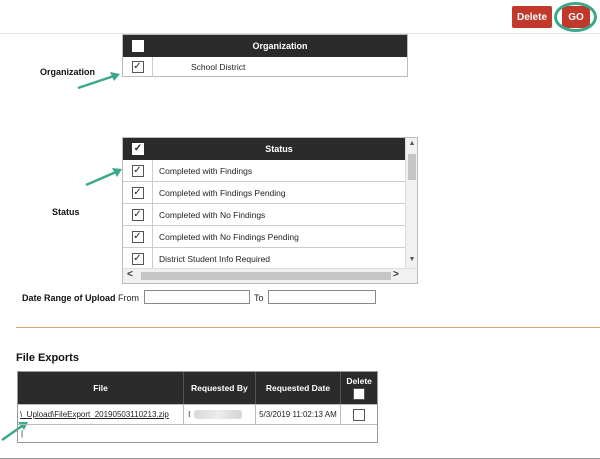 The width and height of the screenshot is (600, 459). Describe the element at coordinates (359, 394) in the screenshot. I see `delete-select-all-checkbox` at that location.